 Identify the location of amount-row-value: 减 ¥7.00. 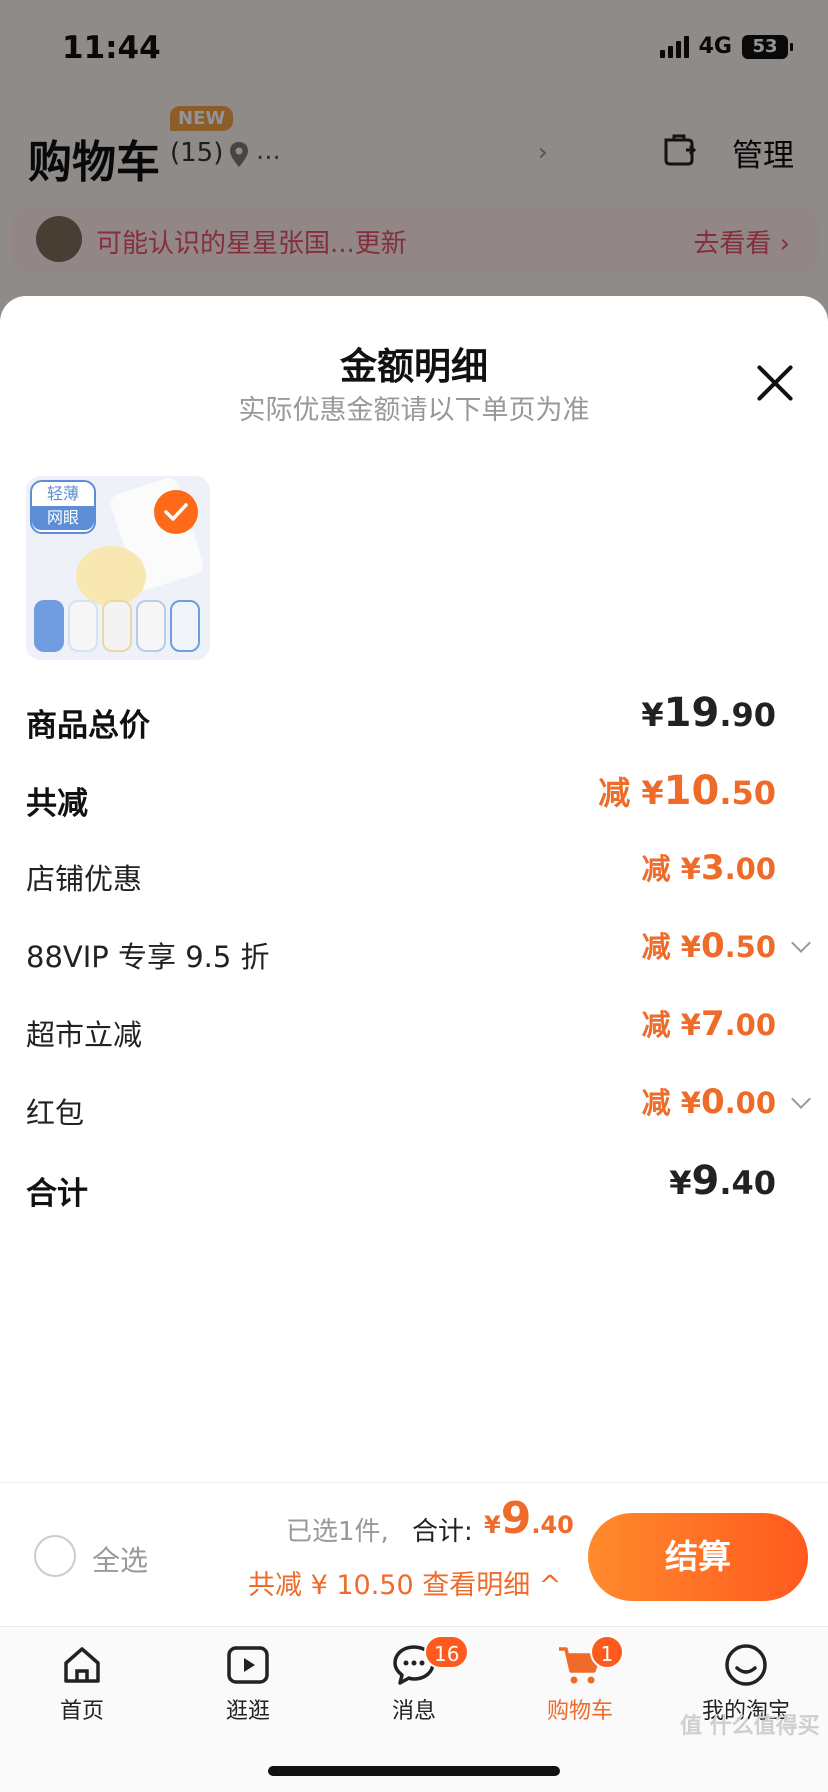
(708, 1024).